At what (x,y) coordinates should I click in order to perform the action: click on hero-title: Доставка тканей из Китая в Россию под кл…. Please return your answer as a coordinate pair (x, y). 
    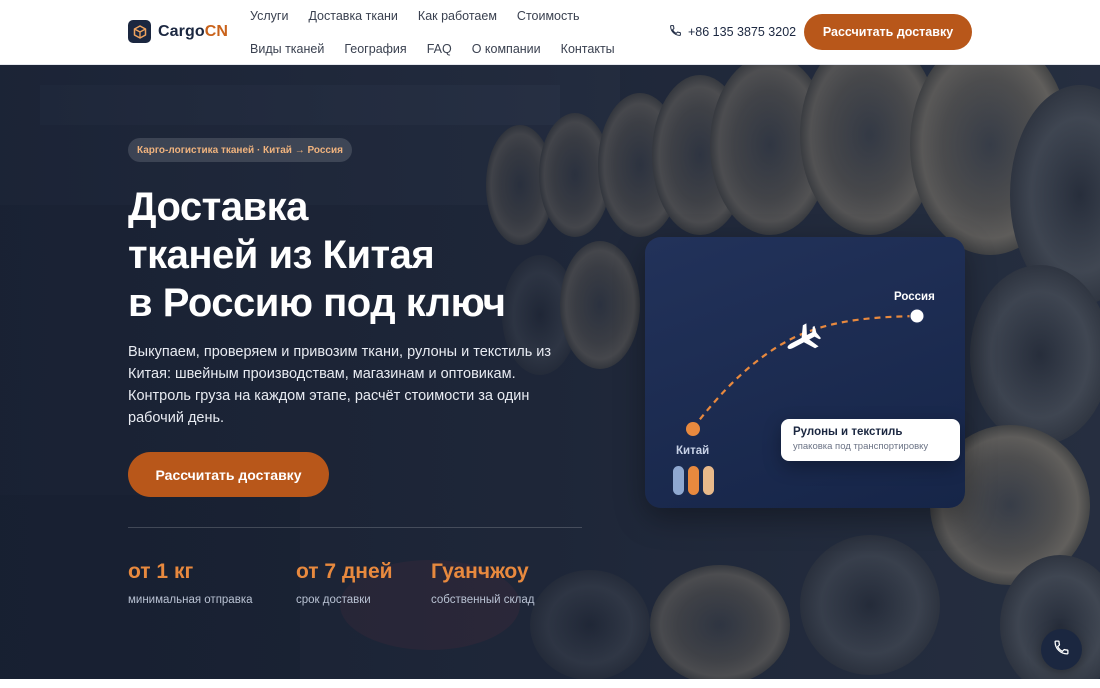
    Looking at the image, I should click on (368, 255).